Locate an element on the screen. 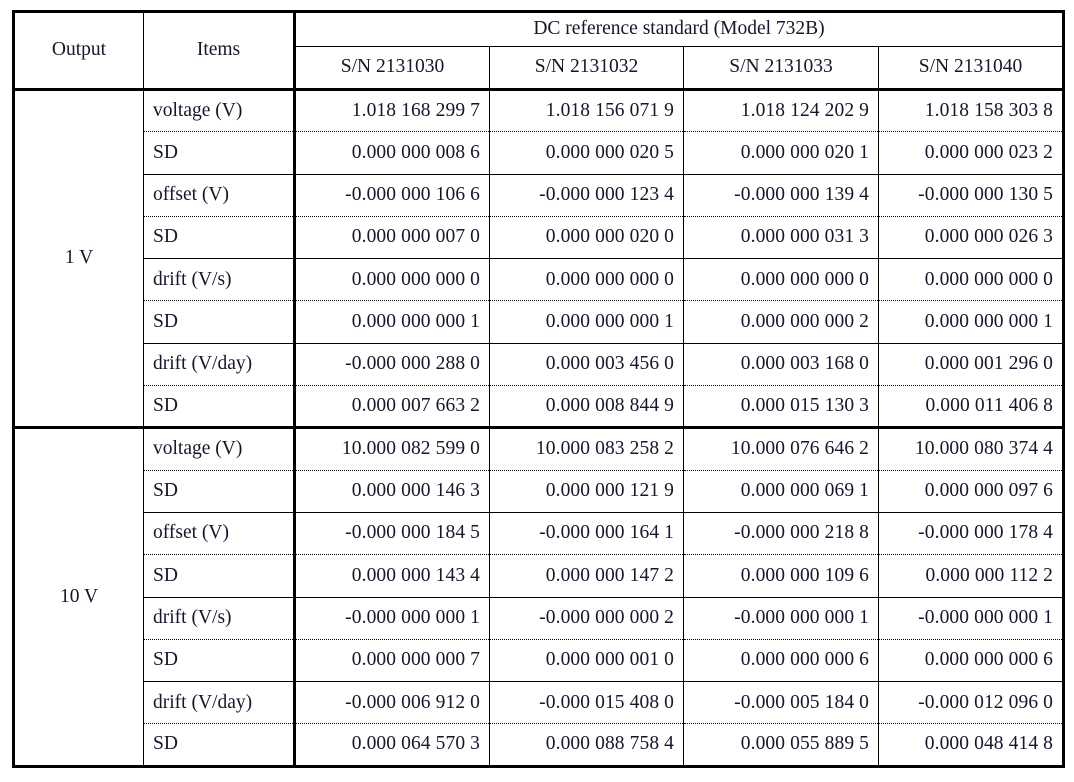 Image resolution: width=1074 pixels, height=782 pixels. value-cell: -0.000 012 096 0 is located at coordinates (971, 703).